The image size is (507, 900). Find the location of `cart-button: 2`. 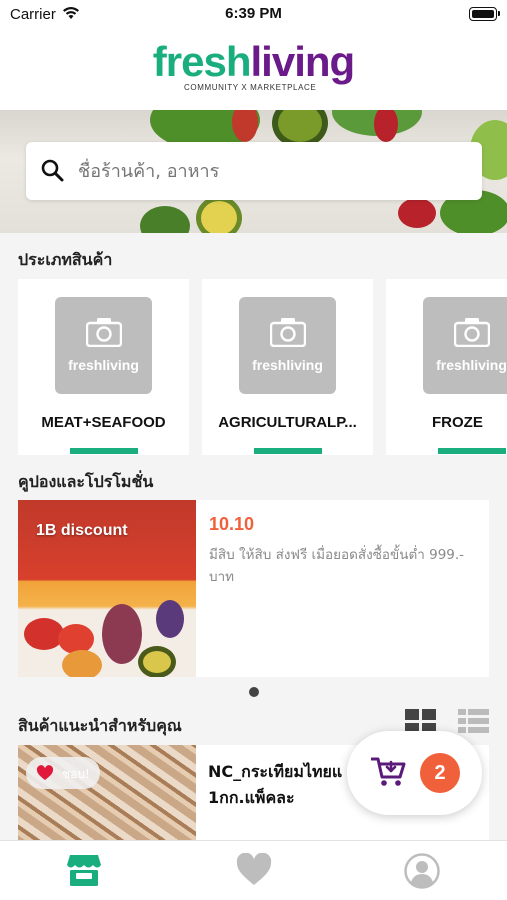

cart-button: 2 is located at coordinates (414, 773).